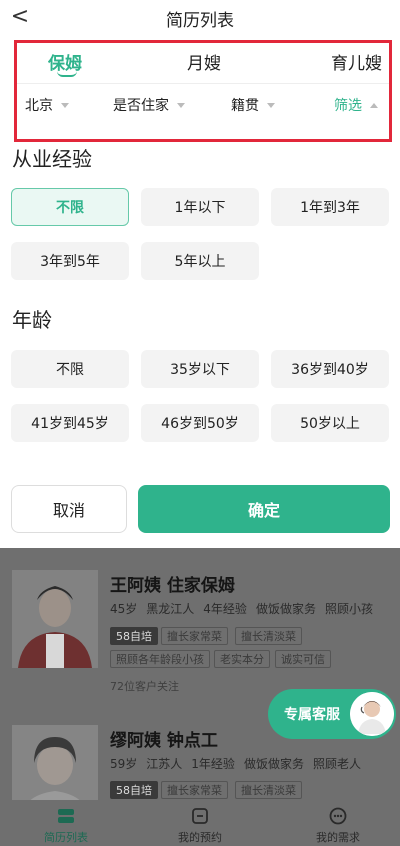  What do you see at coordinates (264, 509) in the screenshot?
I see `confirm-button: 确定` at bounding box center [264, 509].